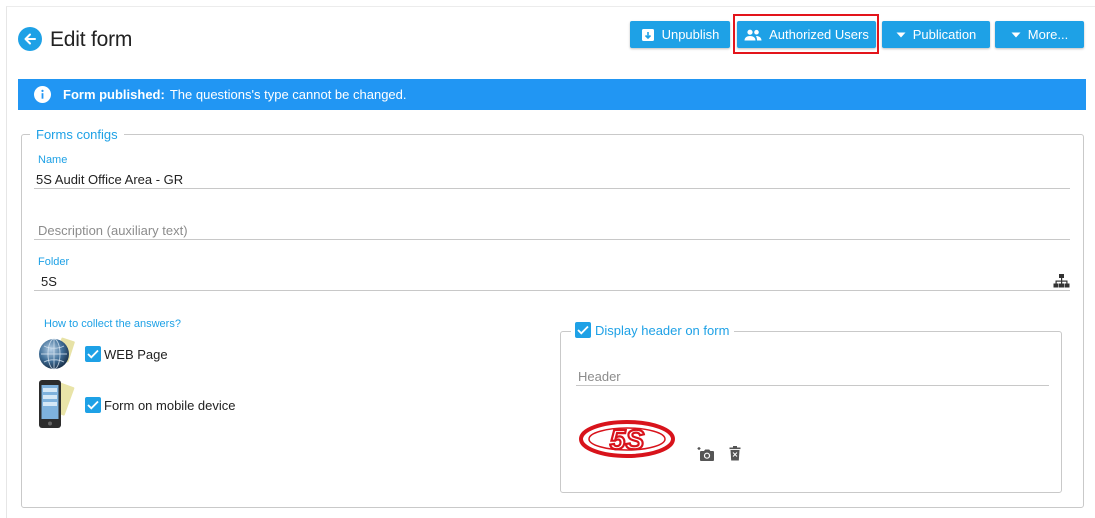 Image resolution: width=1095 pixels, height=518 pixels. I want to click on users-icon, so click(753, 34).